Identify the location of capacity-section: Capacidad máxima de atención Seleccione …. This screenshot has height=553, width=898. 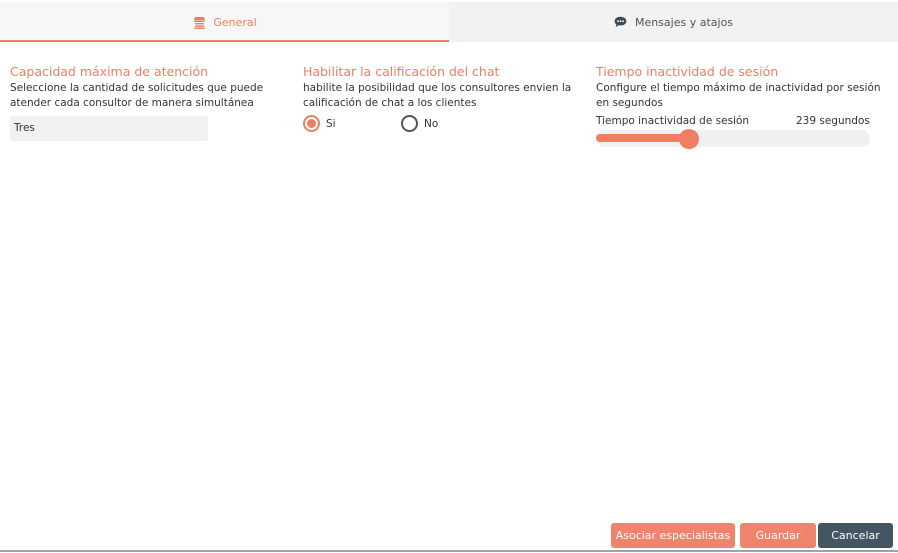
(145, 87).